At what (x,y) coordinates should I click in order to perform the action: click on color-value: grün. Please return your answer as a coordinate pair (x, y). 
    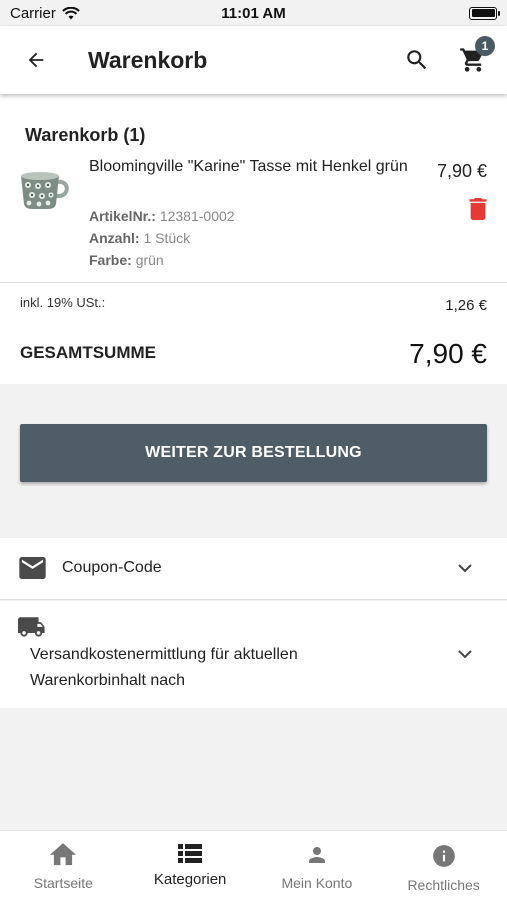
    Looking at the image, I should click on (149, 260).